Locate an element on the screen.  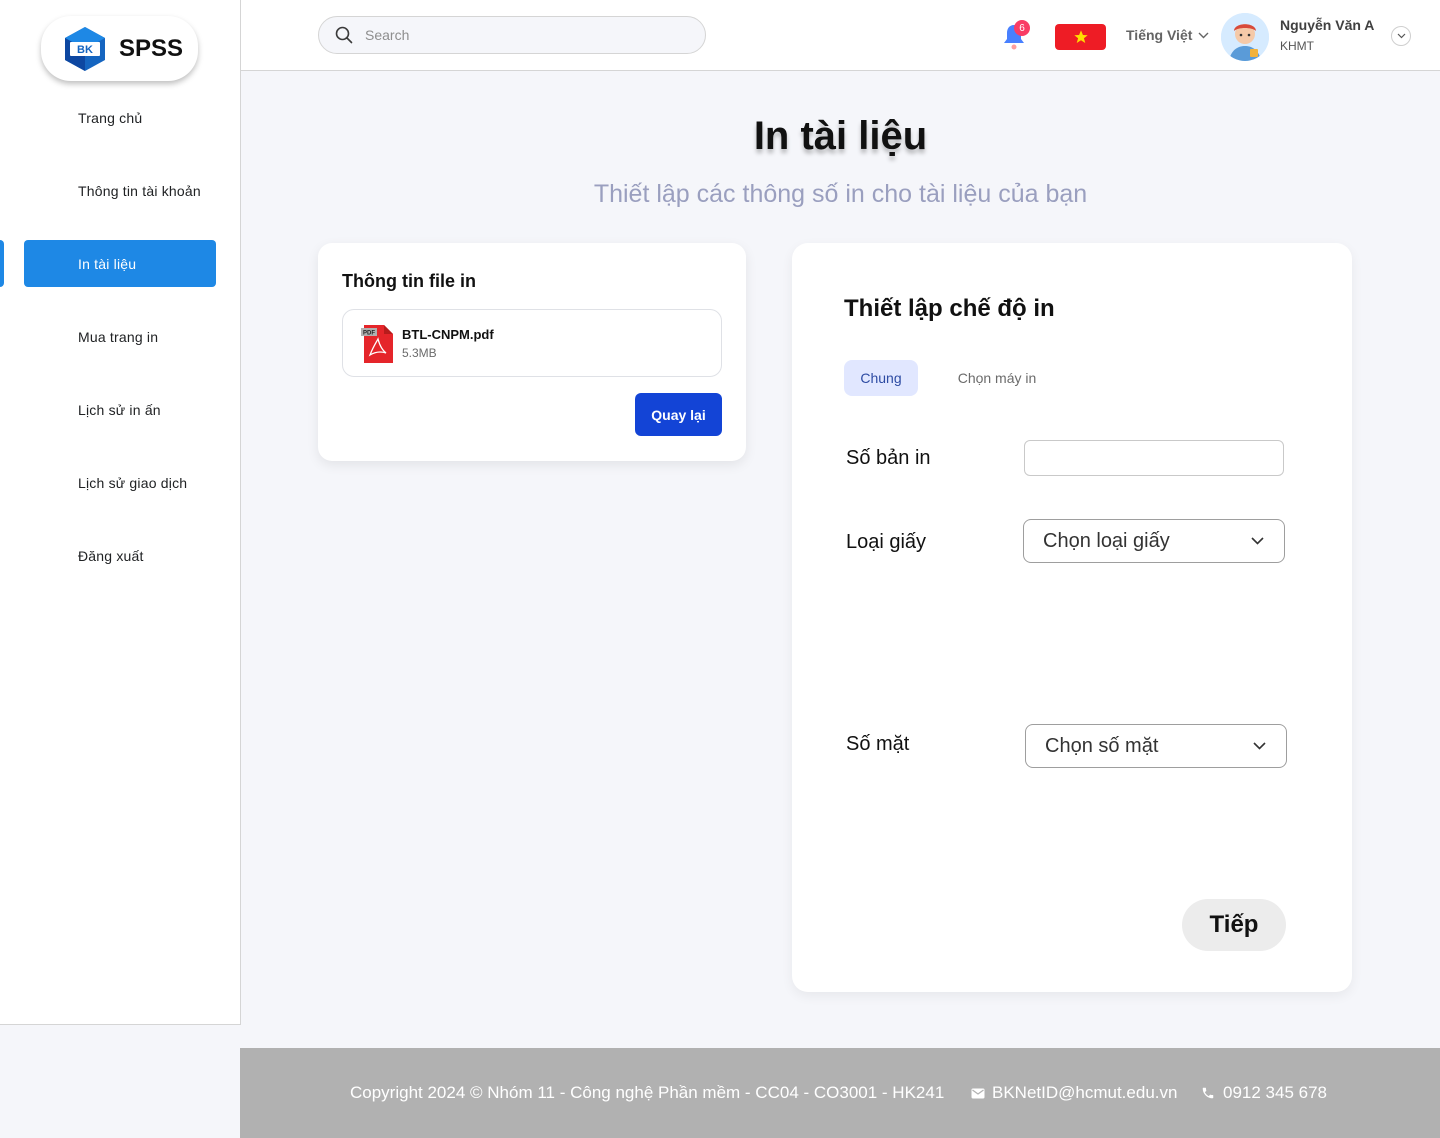
top-header: 6 Tiếng Việt Nguyễn Văn A KHMT is located at coordinates (840, 35).